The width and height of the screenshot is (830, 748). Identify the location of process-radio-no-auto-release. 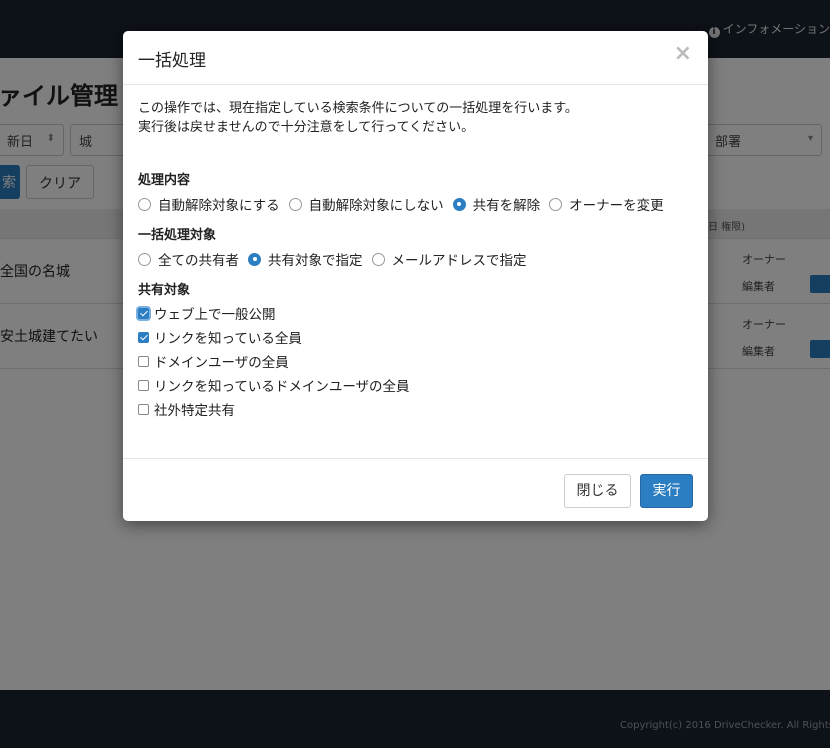
(295, 204).